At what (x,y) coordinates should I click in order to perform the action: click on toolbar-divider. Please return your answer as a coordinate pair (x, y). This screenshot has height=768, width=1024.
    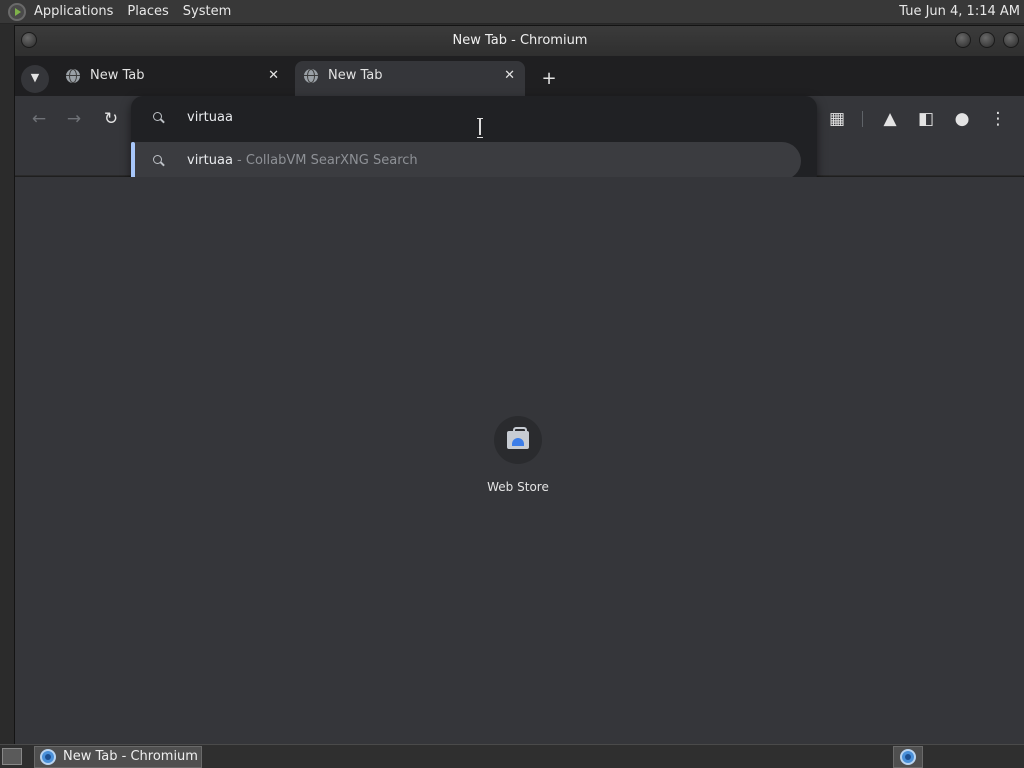
    Looking at the image, I should click on (862, 119).